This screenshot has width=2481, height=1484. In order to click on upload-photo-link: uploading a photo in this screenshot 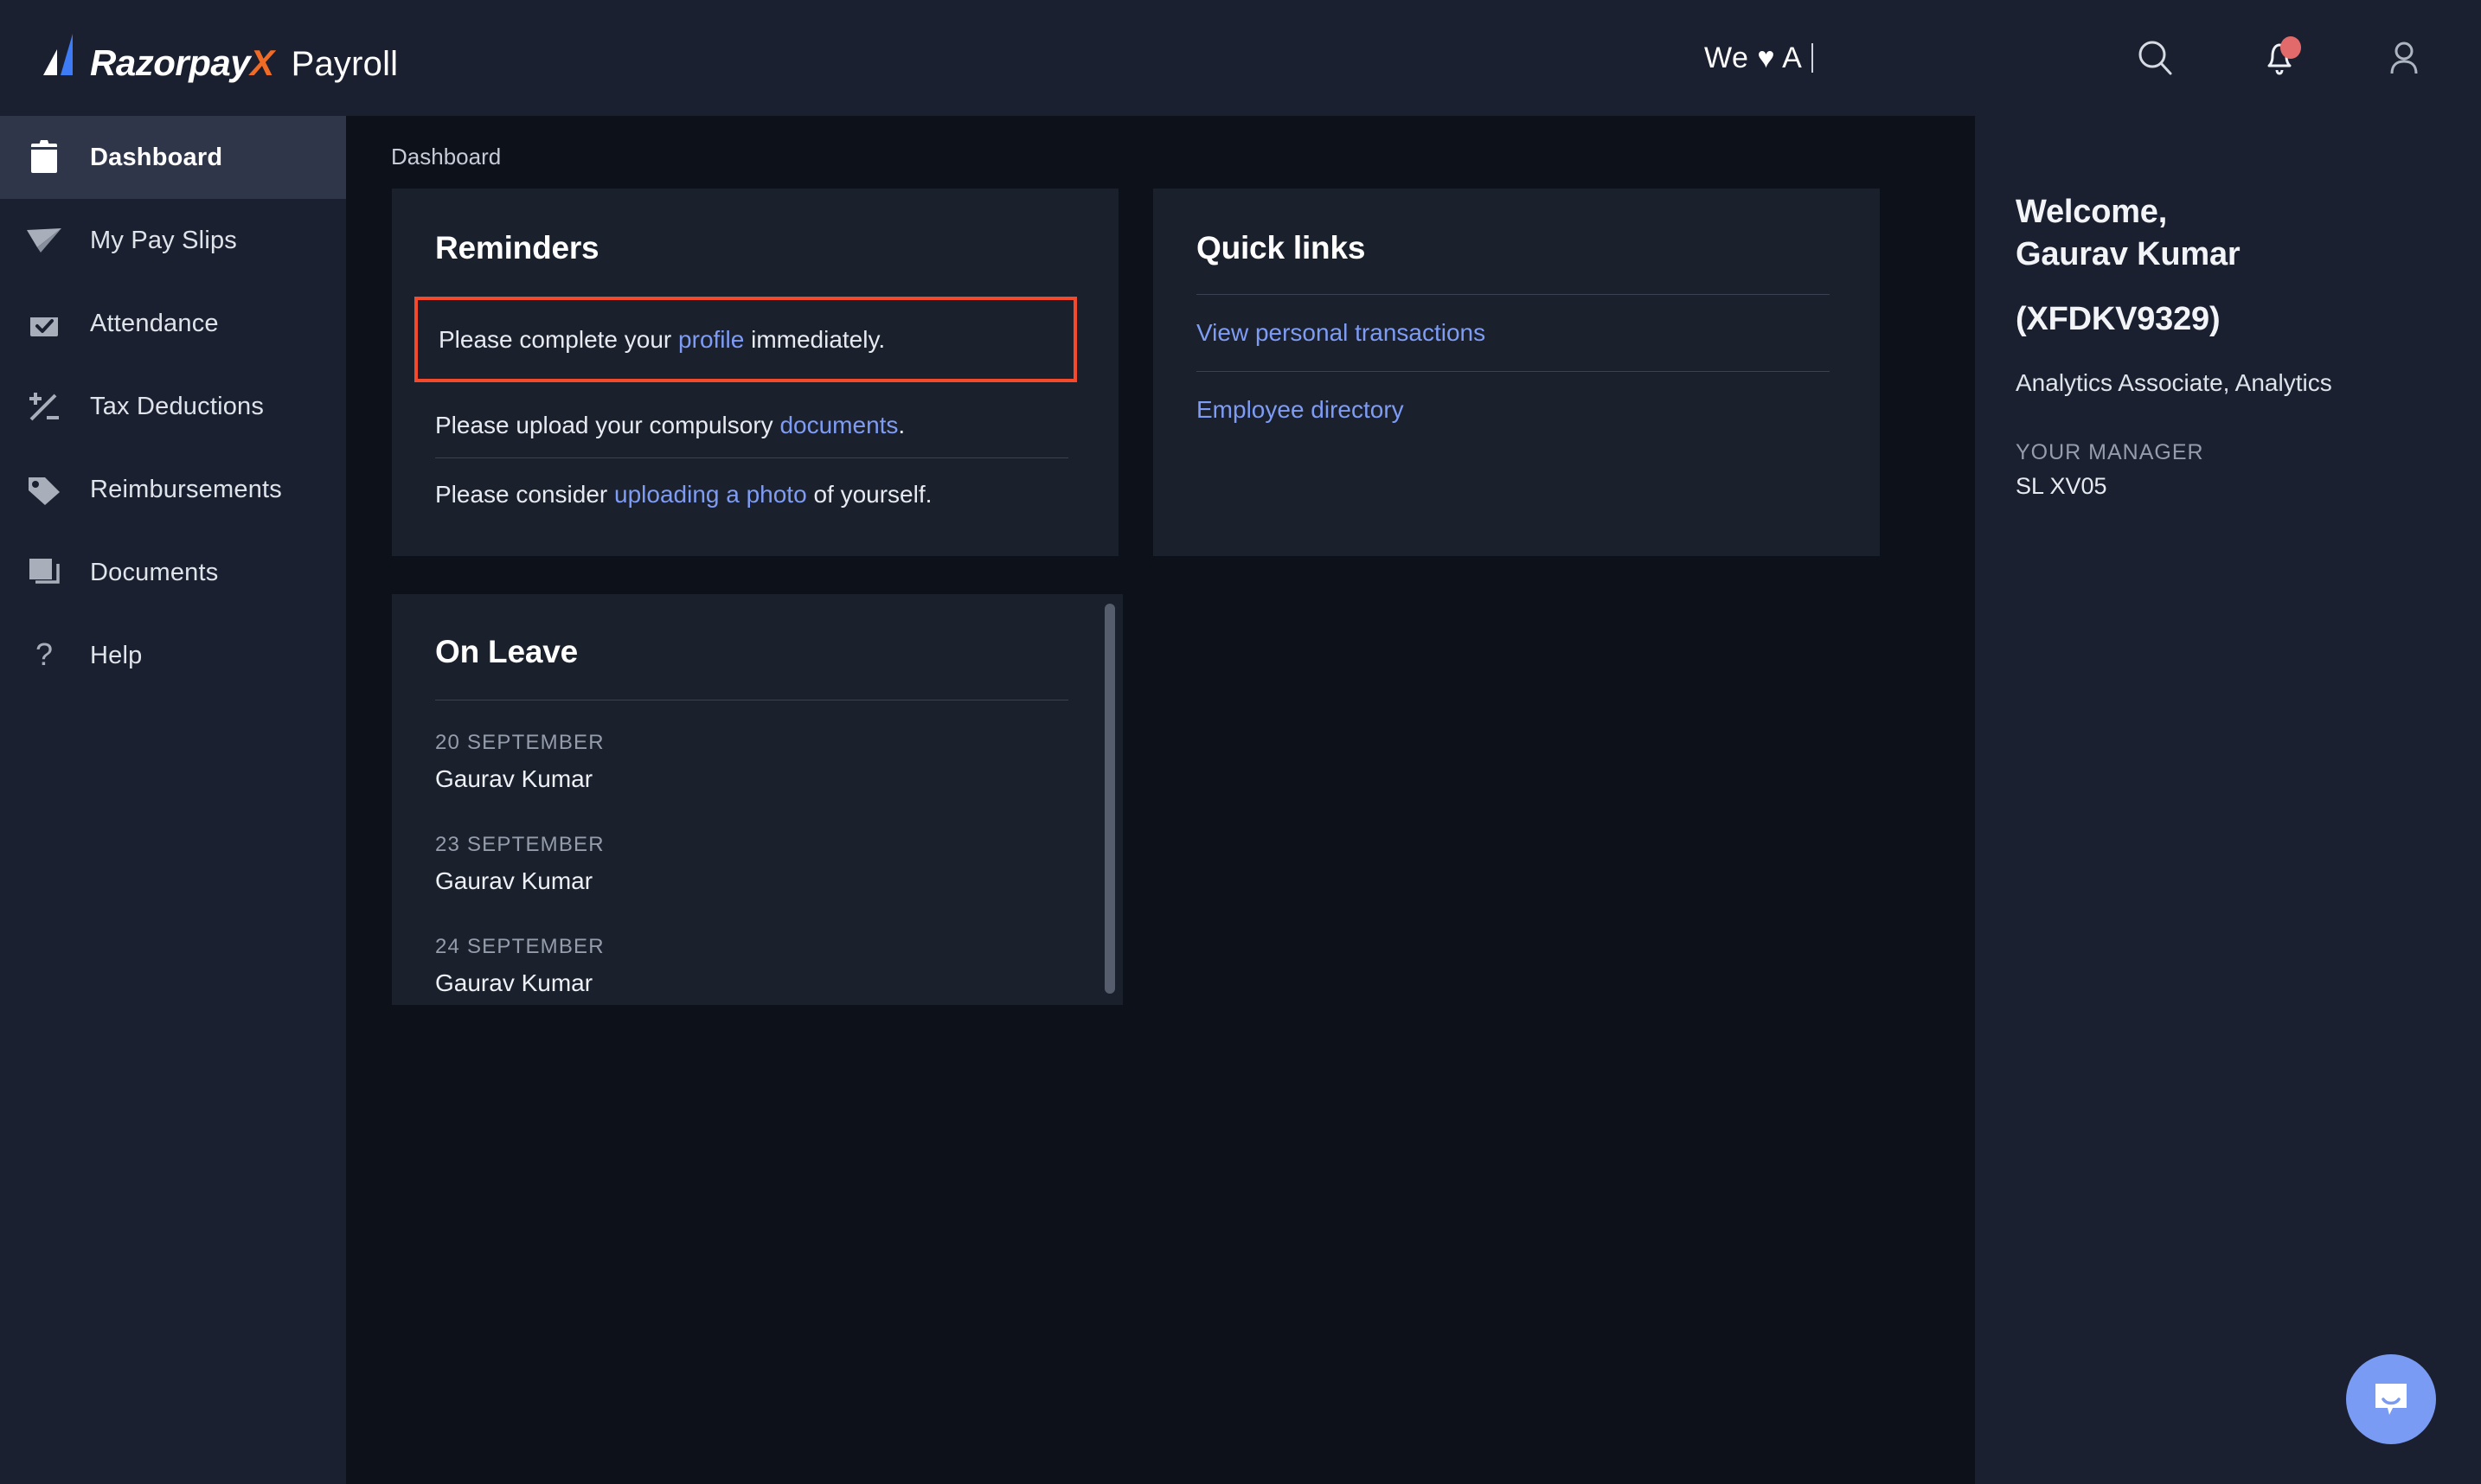, I will do `click(710, 494)`.